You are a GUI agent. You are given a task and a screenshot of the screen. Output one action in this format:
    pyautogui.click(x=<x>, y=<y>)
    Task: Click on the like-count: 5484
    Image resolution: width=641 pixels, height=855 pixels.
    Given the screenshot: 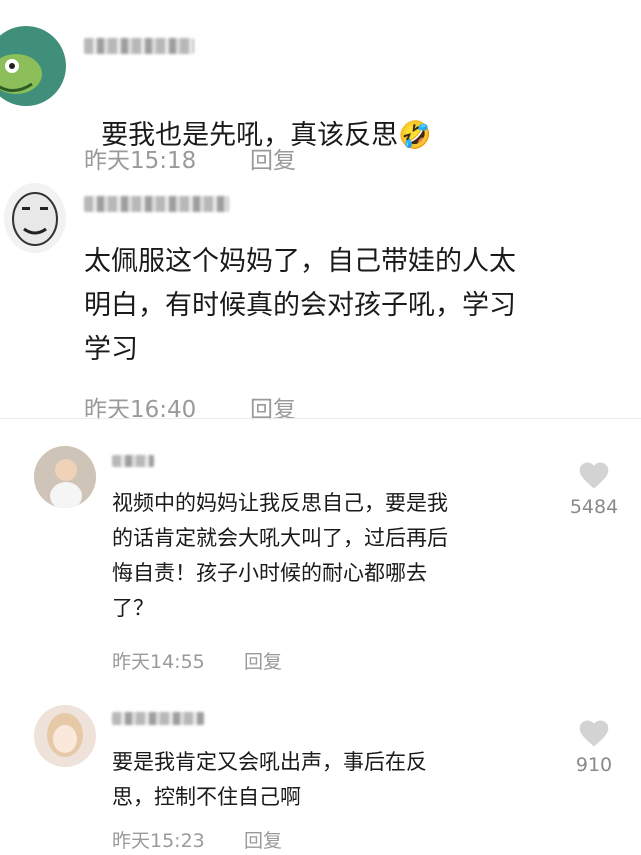 What is the action you would take?
    pyautogui.click(x=594, y=507)
    